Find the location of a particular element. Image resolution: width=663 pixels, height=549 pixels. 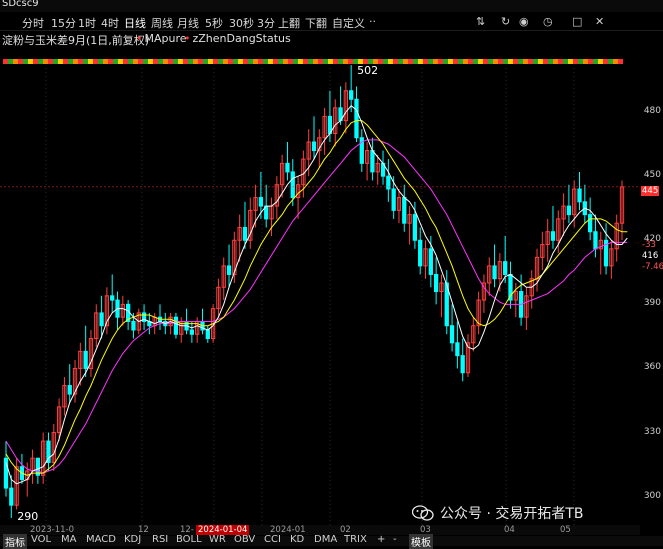

price-tick: 390 is located at coordinates (652, 303).